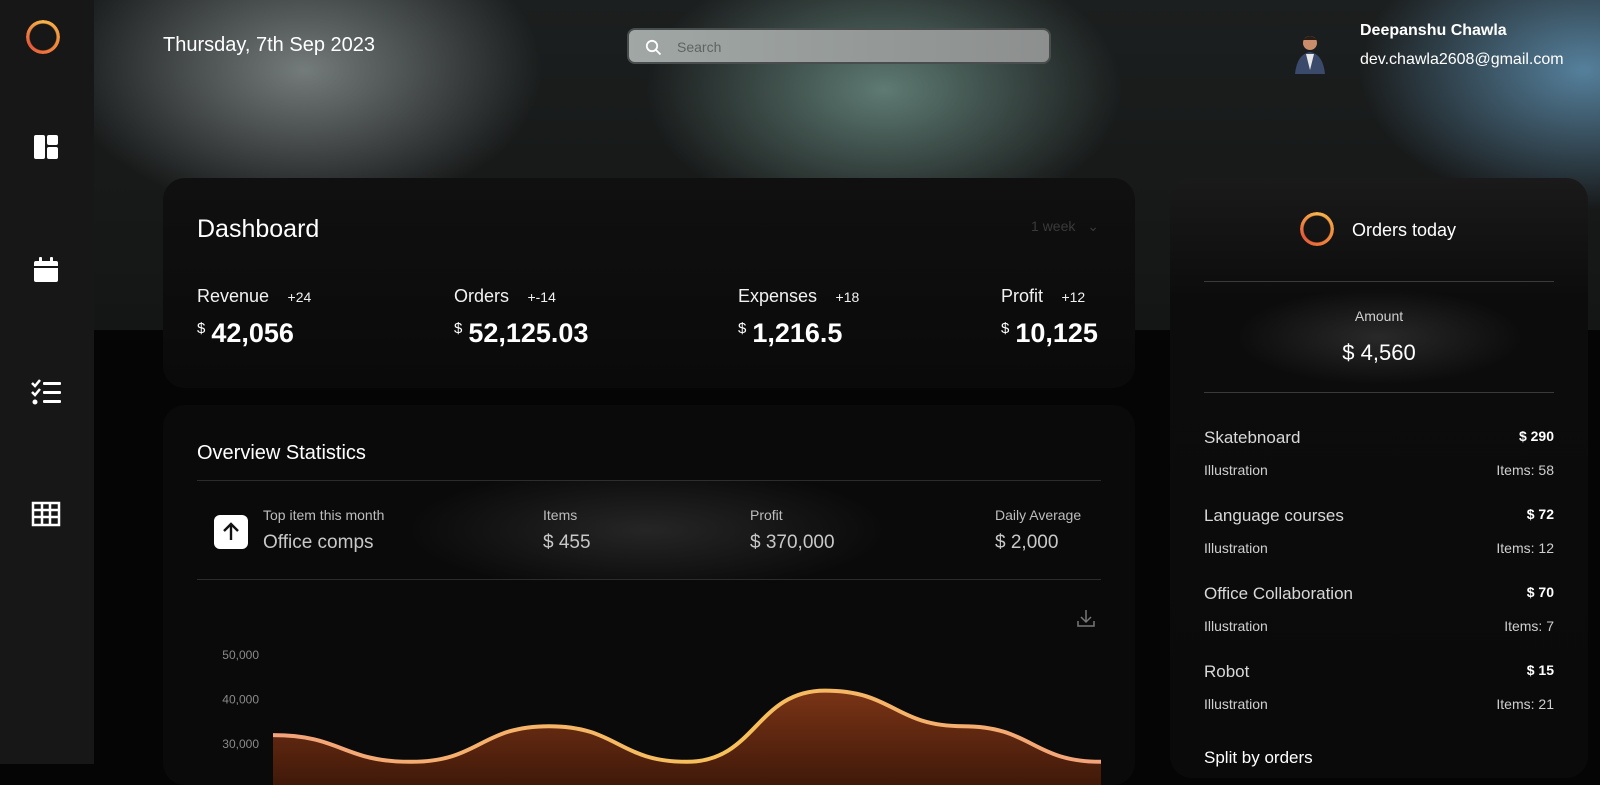 The width and height of the screenshot is (1600, 785). I want to click on stat-revenue: Revenue +24 $42,056, so click(254, 296).